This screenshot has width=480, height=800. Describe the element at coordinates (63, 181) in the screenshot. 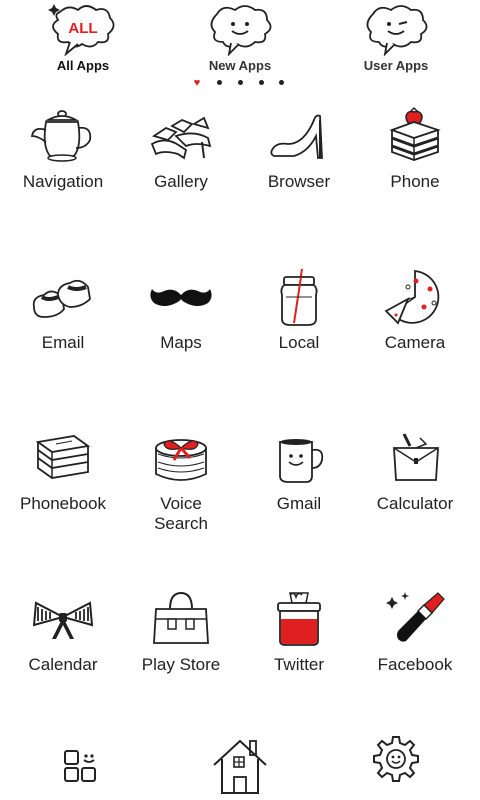

I see `app-label: Navigation` at that location.